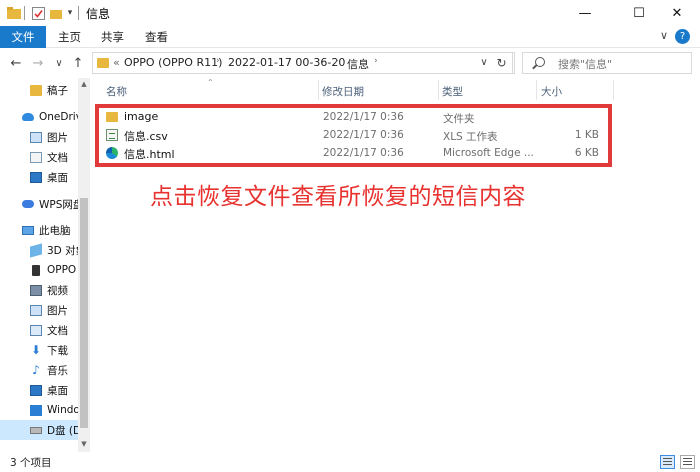 The image size is (700, 472). I want to click on properties-icon, so click(38, 13).